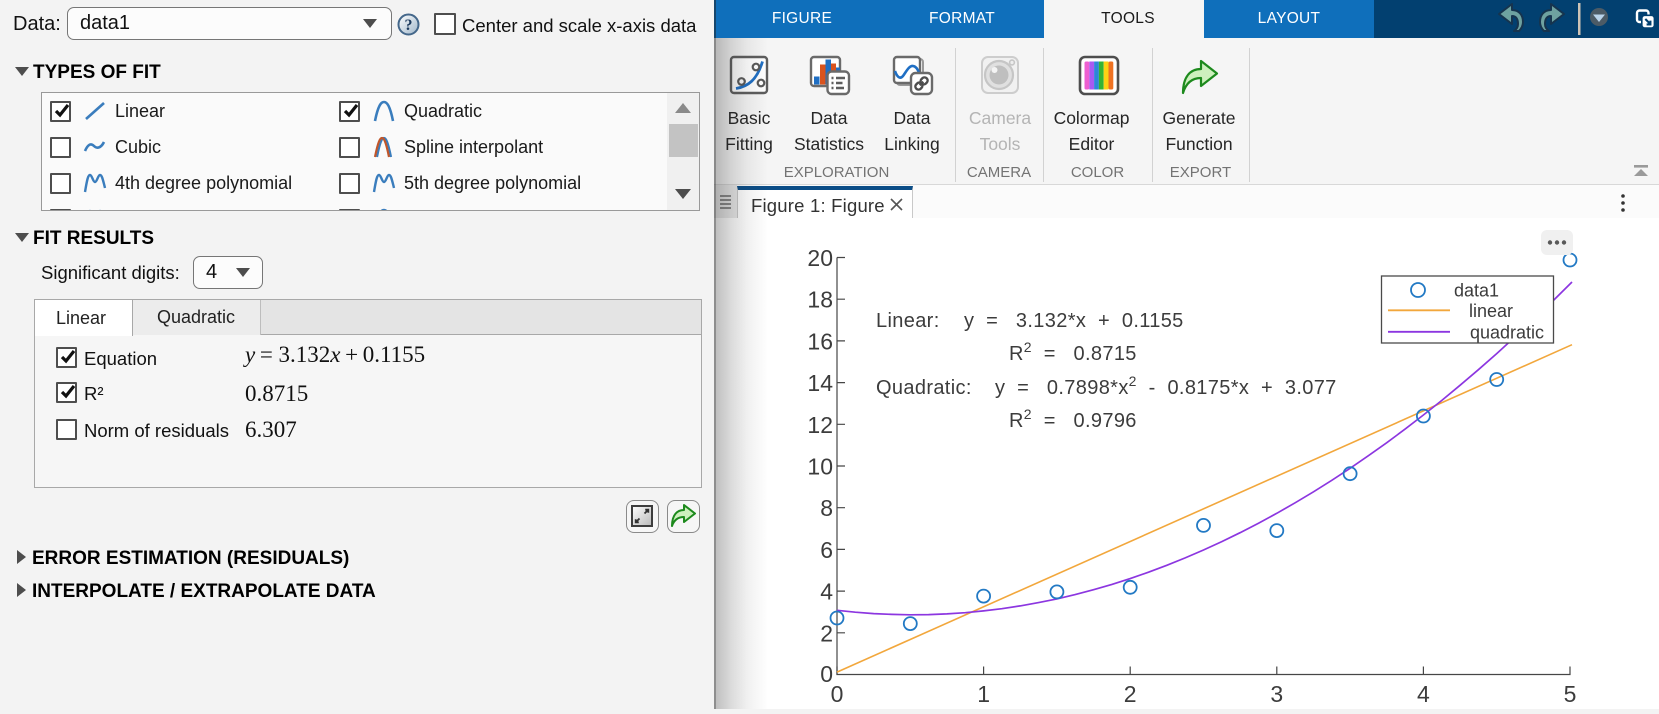 Image resolution: width=1659 pixels, height=714 pixels. What do you see at coordinates (820, 341) in the screenshot?
I see `svg-text: 16` at bounding box center [820, 341].